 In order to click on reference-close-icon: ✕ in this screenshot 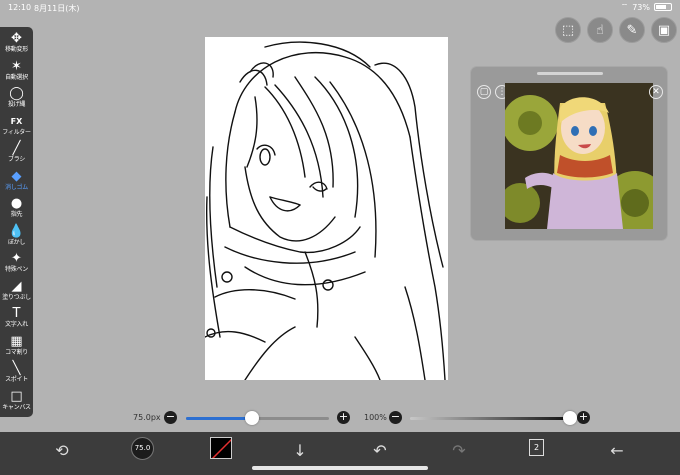, I will do `click(656, 92)`.